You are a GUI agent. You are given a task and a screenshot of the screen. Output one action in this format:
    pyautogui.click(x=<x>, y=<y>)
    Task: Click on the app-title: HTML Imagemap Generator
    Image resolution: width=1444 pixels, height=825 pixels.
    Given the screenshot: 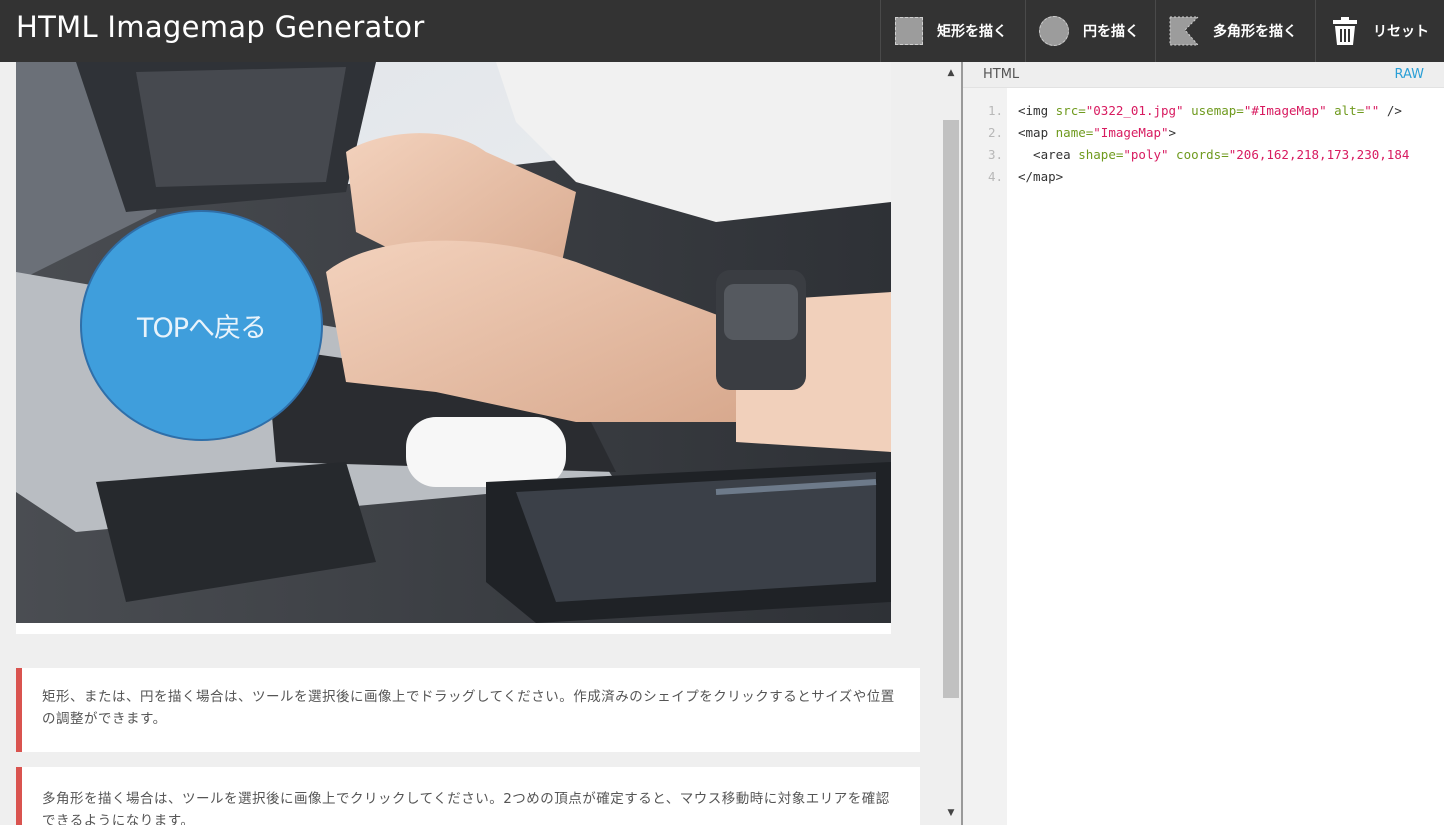 What is the action you would take?
    pyautogui.click(x=220, y=27)
    